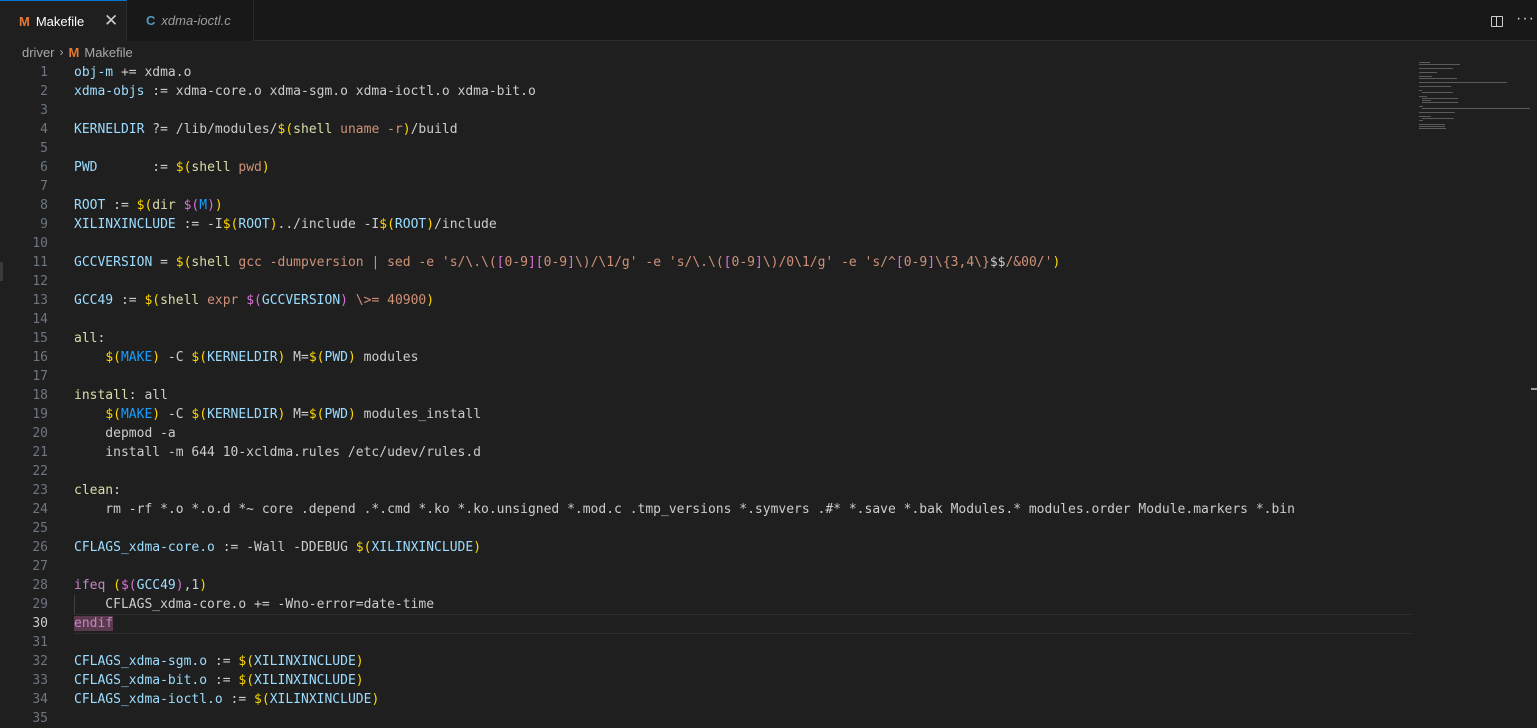  Describe the element at coordinates (176, 357) in the screenshot. I see `code-token: -C` at that location.